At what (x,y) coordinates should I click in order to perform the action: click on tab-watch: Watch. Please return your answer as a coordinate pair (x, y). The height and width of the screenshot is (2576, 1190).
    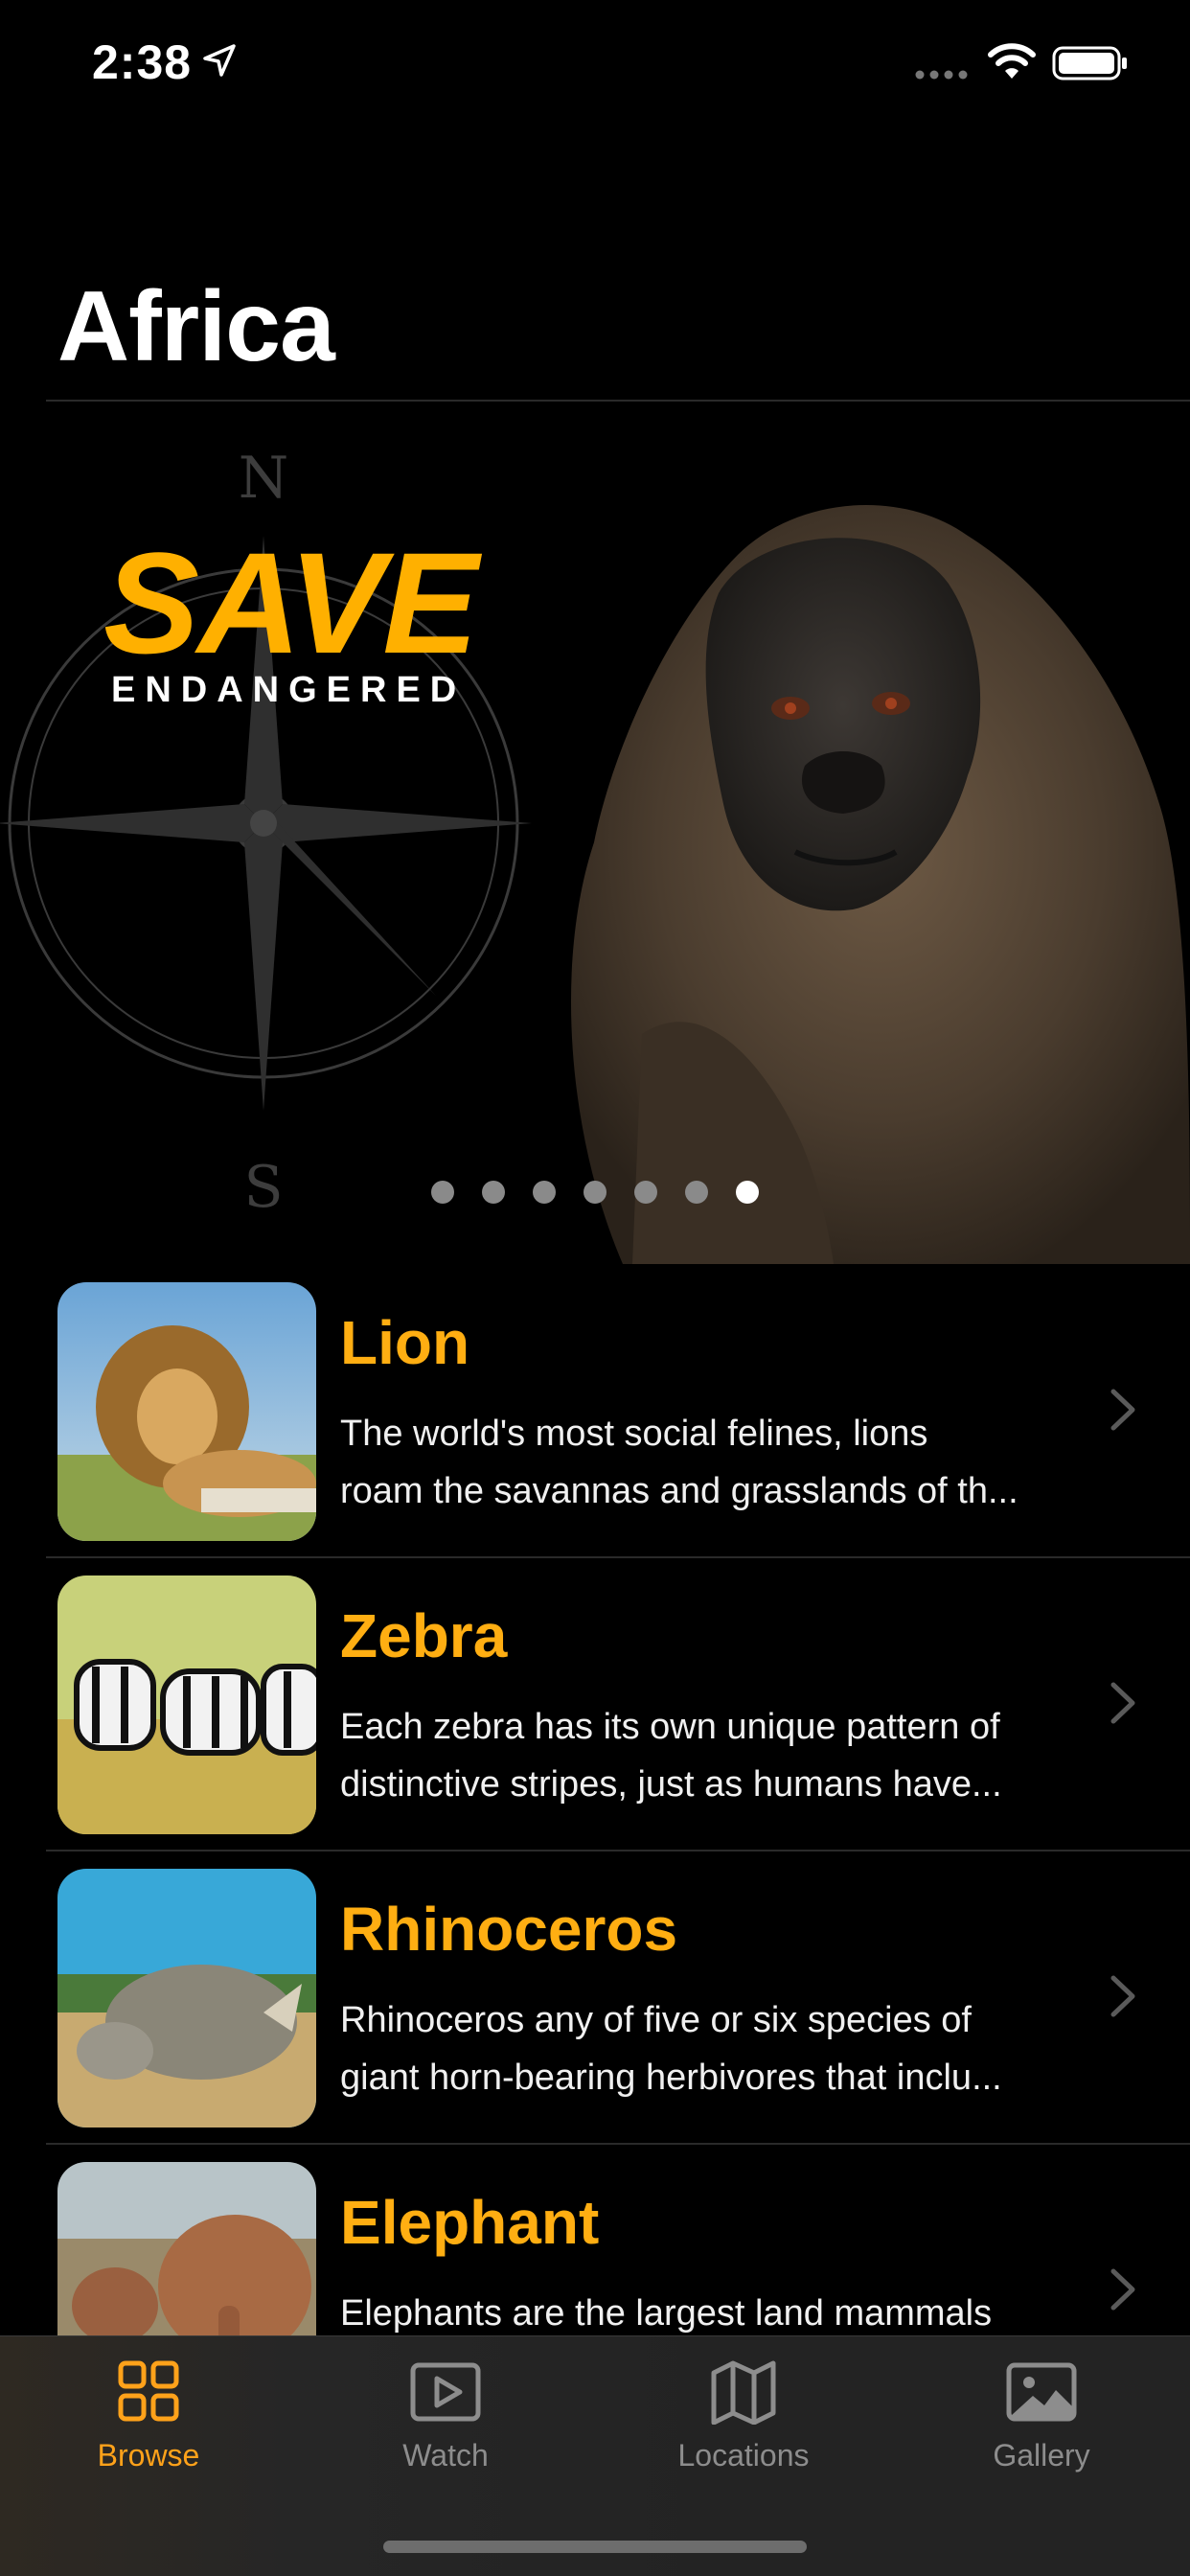
    Looking at the image, I should click on (445, 2426).